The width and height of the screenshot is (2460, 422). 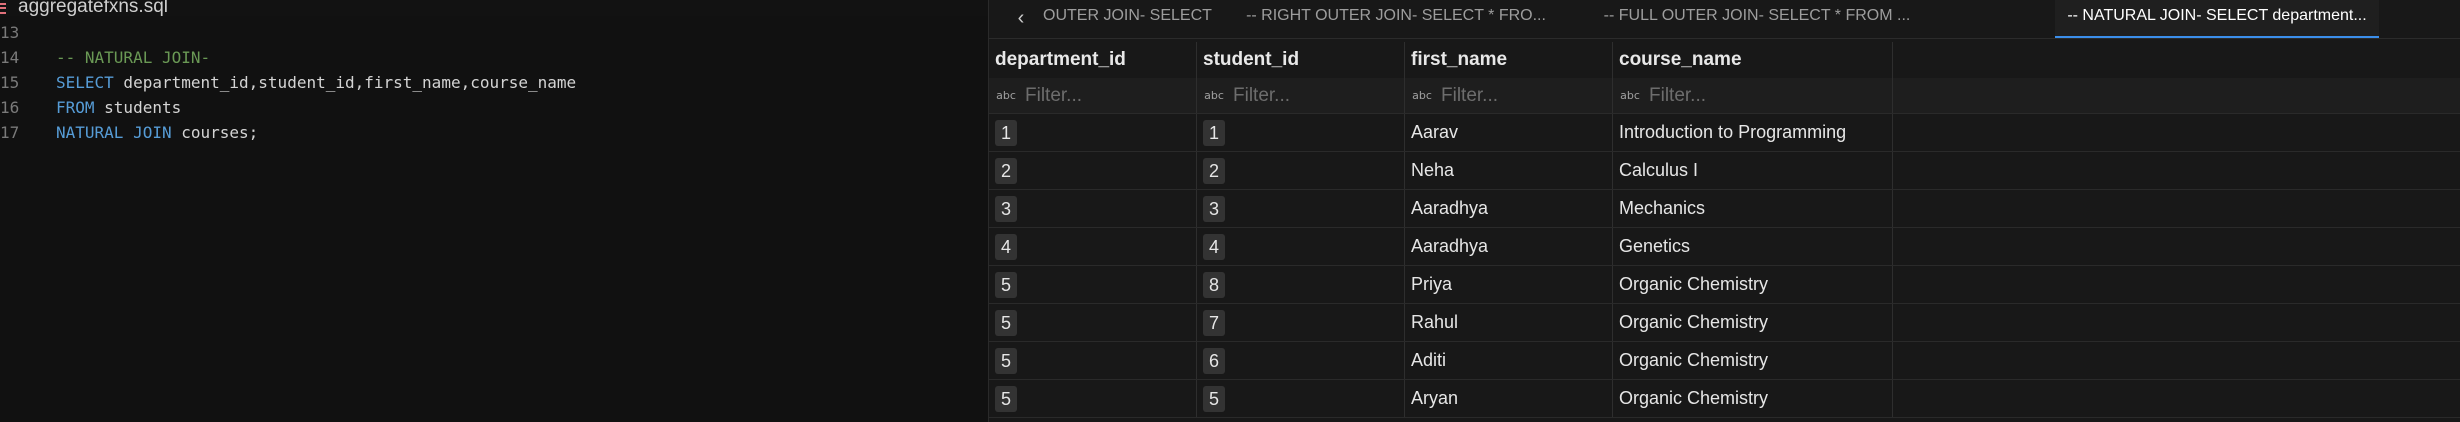 I want to click on cell-first-name: Neha, so click(x=1509, y=170).